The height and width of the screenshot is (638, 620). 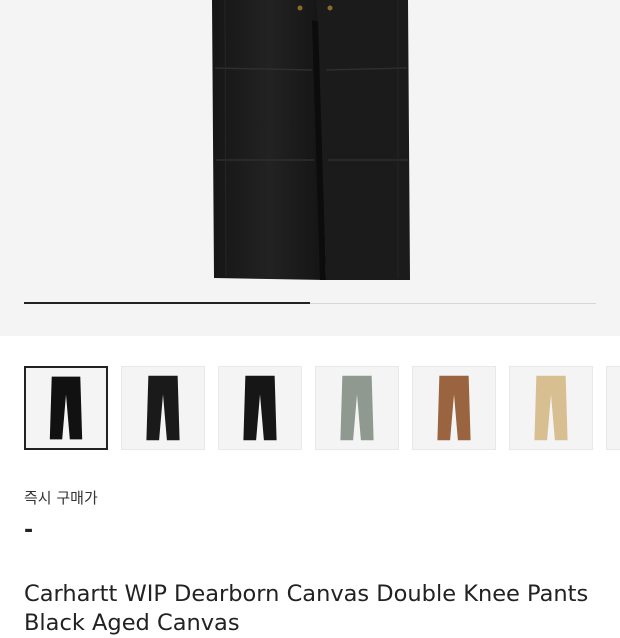 I want to click on gallery-progress-bar, so click(x=310, y=303).